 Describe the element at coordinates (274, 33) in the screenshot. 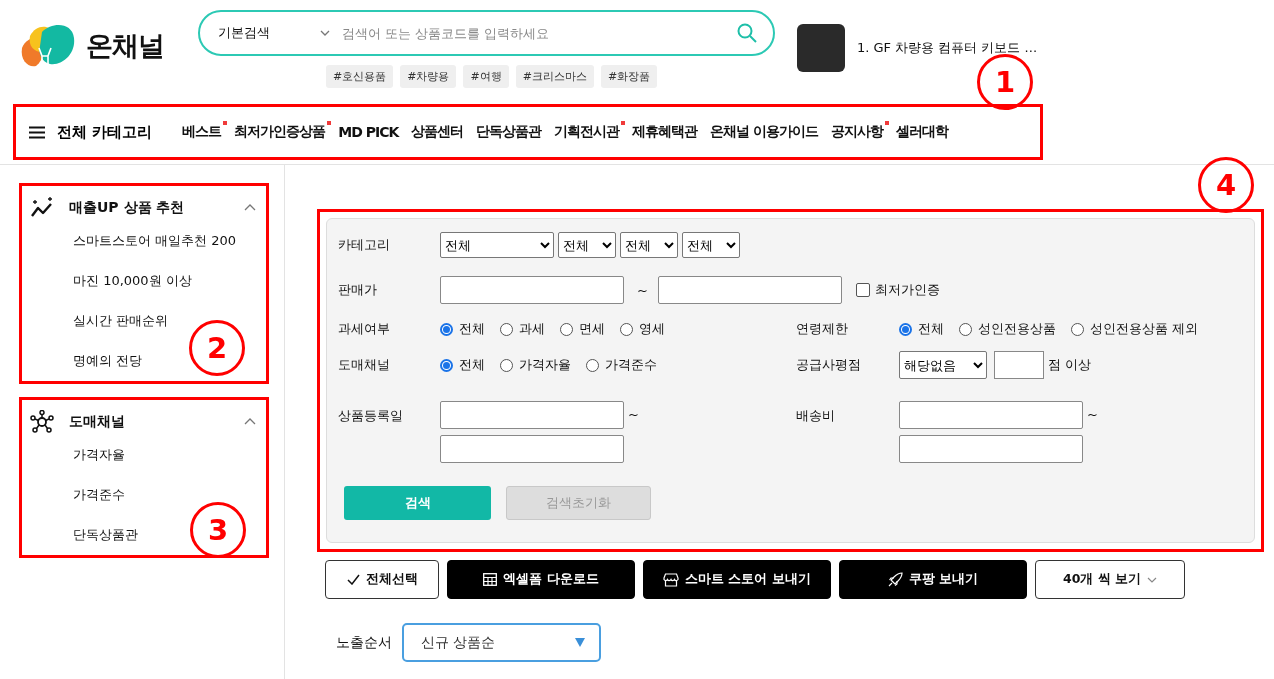

I see `search-mode-select: 기본검색` at that location.